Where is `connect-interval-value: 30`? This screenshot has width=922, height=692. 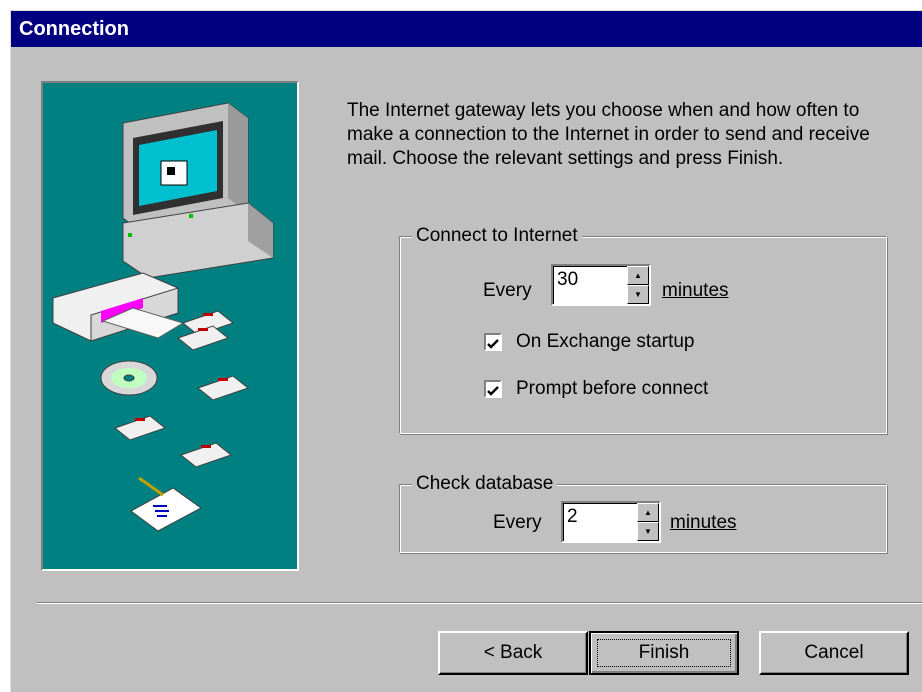
connect-interval-value: 30 is located at coordinates (567, 280).